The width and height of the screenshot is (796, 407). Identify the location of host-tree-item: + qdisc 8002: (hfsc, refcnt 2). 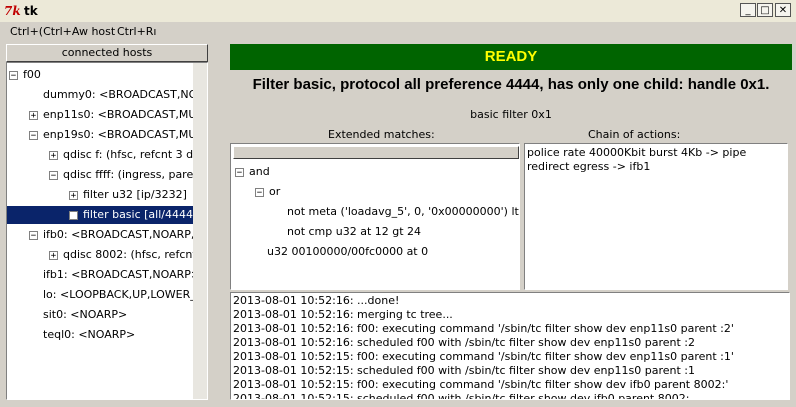
(128, 255).